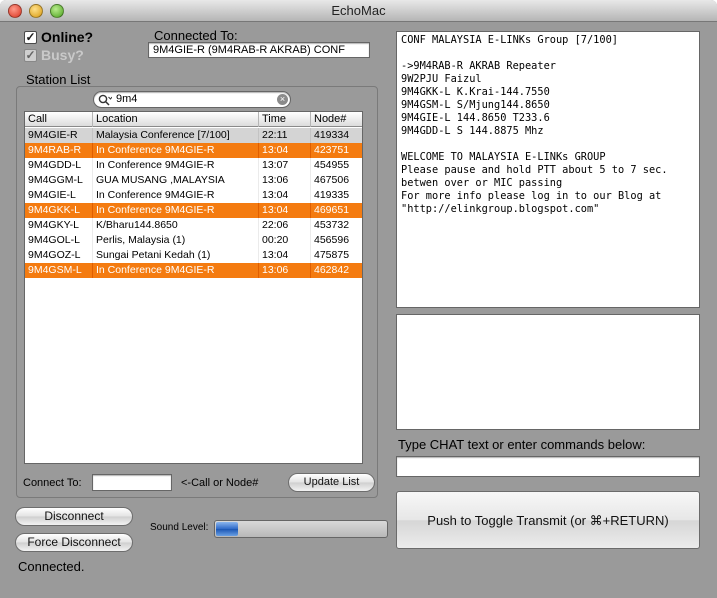  I want to click on column-header-node: Node#, so click(336, 119).